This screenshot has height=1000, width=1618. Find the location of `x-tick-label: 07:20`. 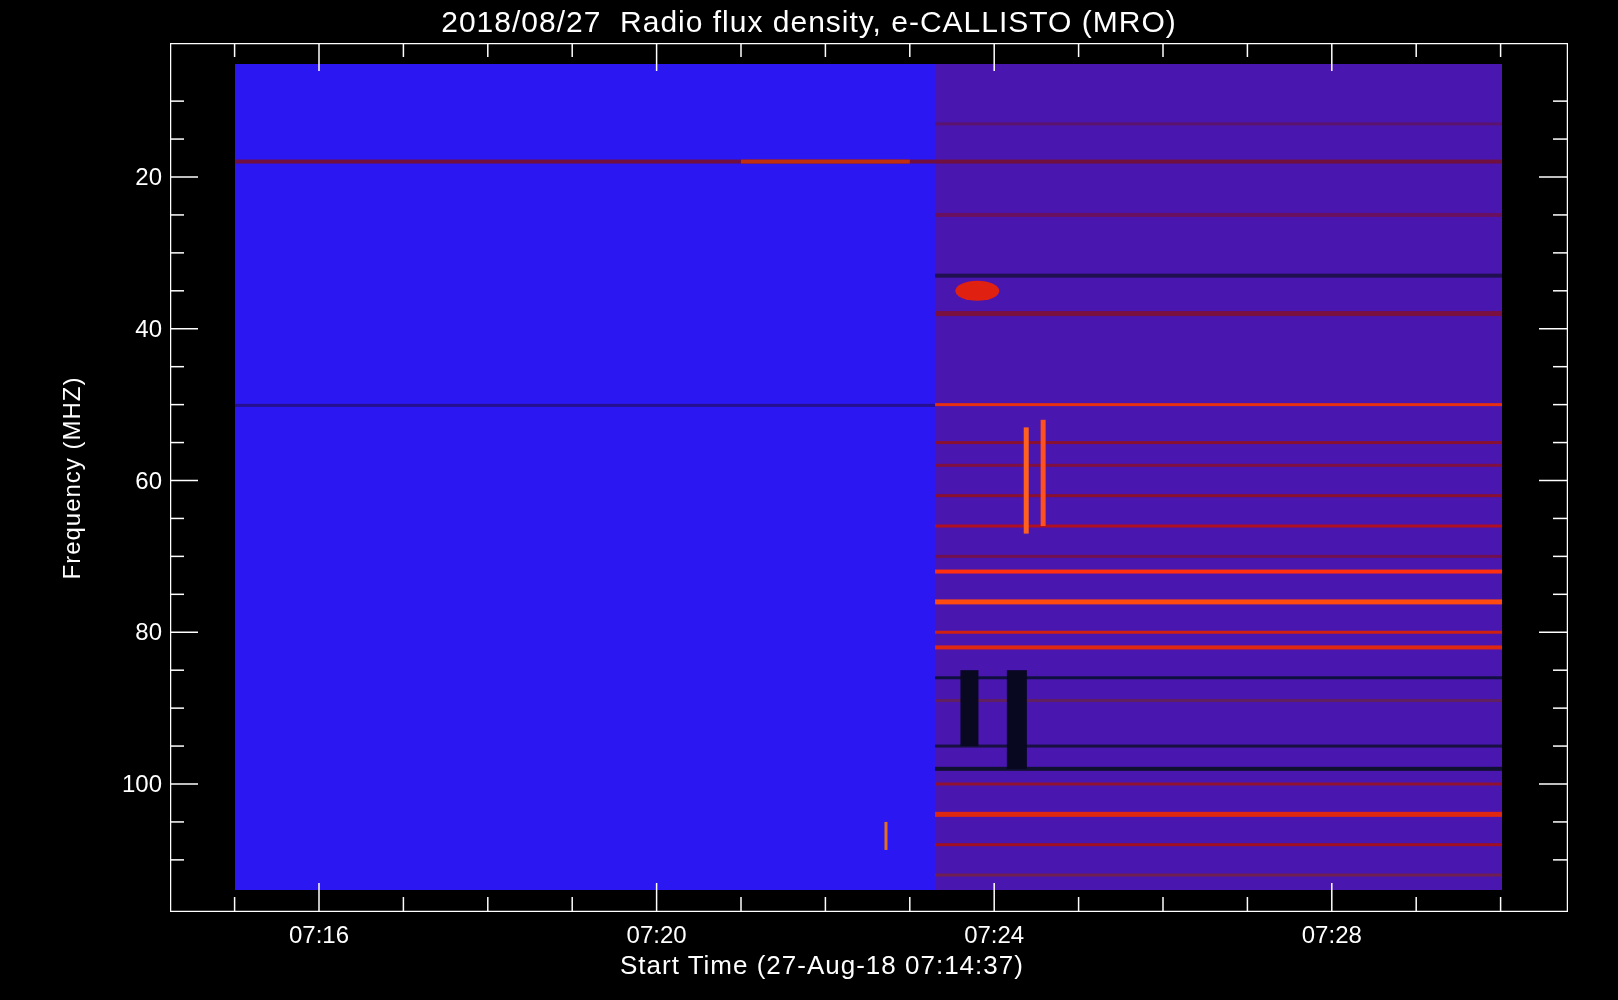

x-tick-label: 07:20 is located at coordinates (656, 935).